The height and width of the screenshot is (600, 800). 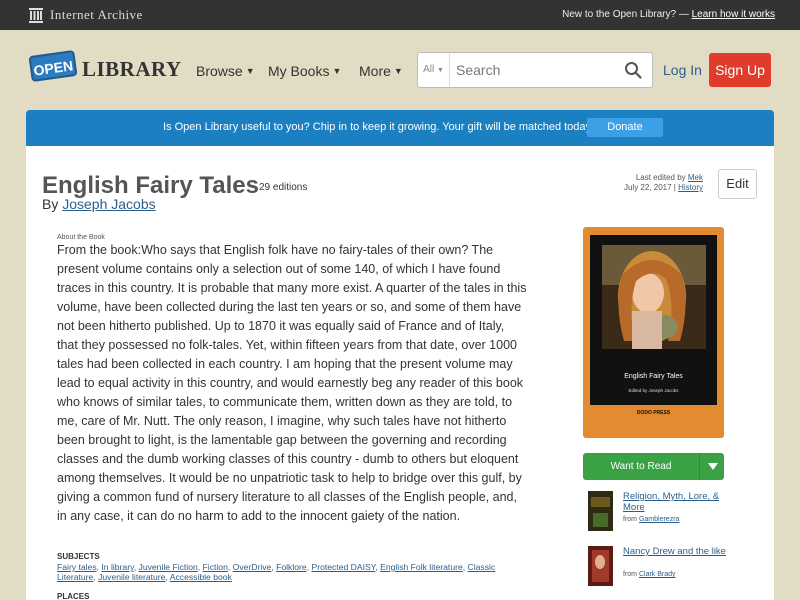 I want to click on logo-library-text: LIBRARY, so click(x=132, y=69).